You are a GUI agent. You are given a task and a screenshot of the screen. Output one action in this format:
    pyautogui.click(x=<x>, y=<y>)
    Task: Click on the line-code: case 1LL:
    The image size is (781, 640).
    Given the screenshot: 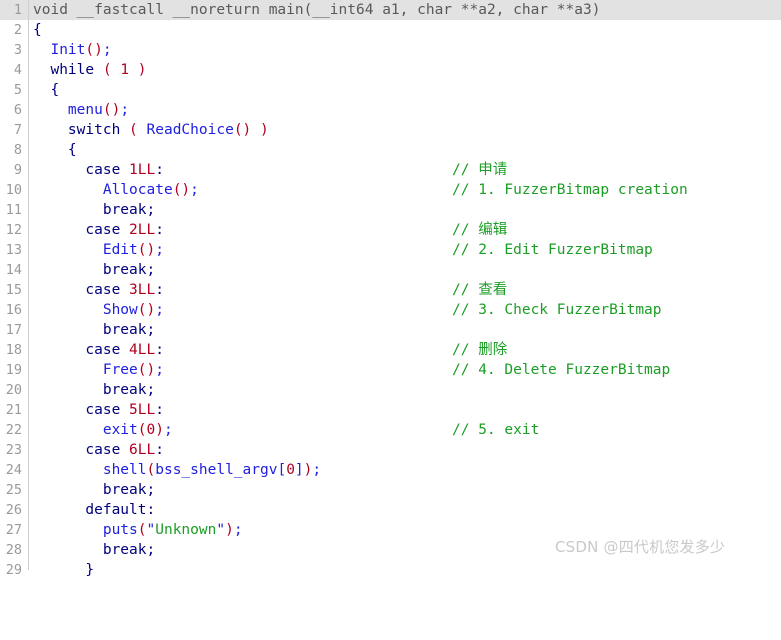 What is the action you would take?
    pyautogui.click(x=124, y=170)
    